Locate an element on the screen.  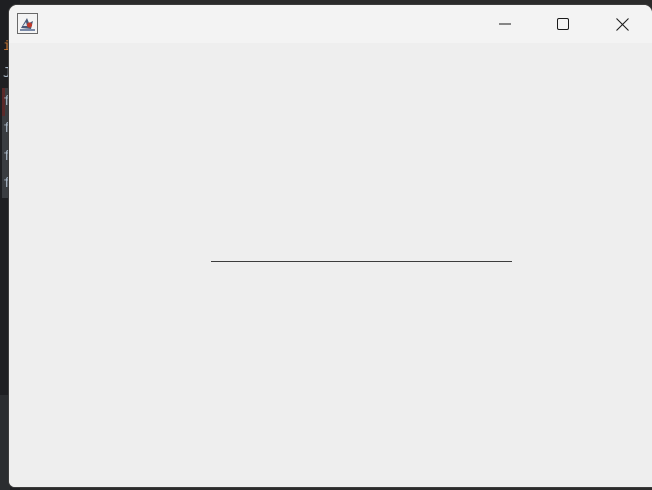
minimize-icon is located at coordinates (505, 24).